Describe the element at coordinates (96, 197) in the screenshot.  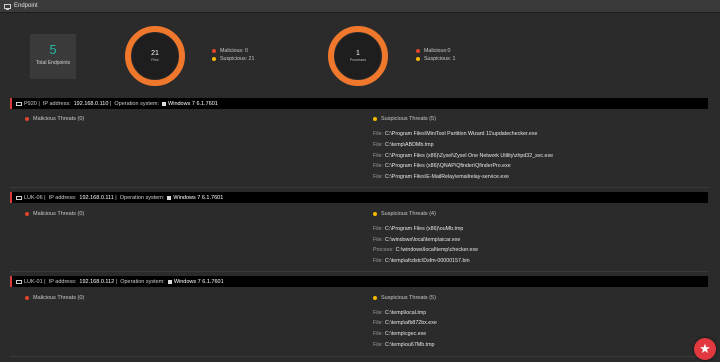
I see `ip-address: 192.168.0.111` at that location.